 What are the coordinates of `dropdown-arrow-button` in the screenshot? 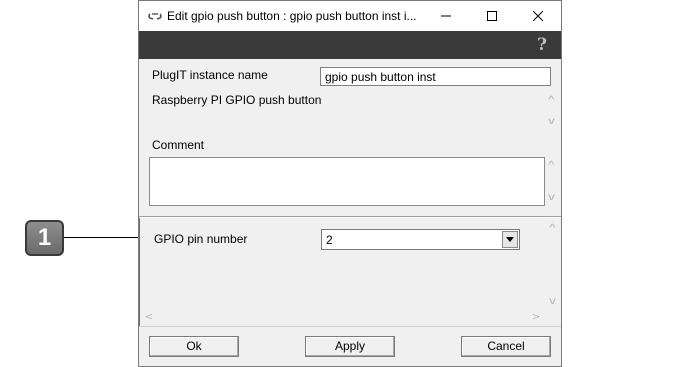 It's located at (510, 239).